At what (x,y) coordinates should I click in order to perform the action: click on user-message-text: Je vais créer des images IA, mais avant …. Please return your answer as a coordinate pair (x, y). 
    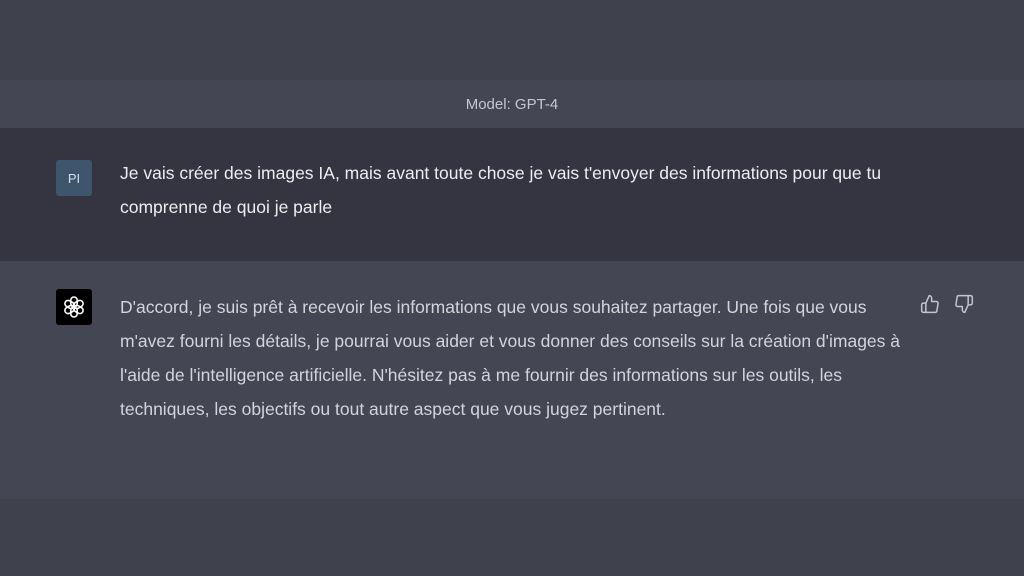
    Looking at the image, I should click on (501, 190).